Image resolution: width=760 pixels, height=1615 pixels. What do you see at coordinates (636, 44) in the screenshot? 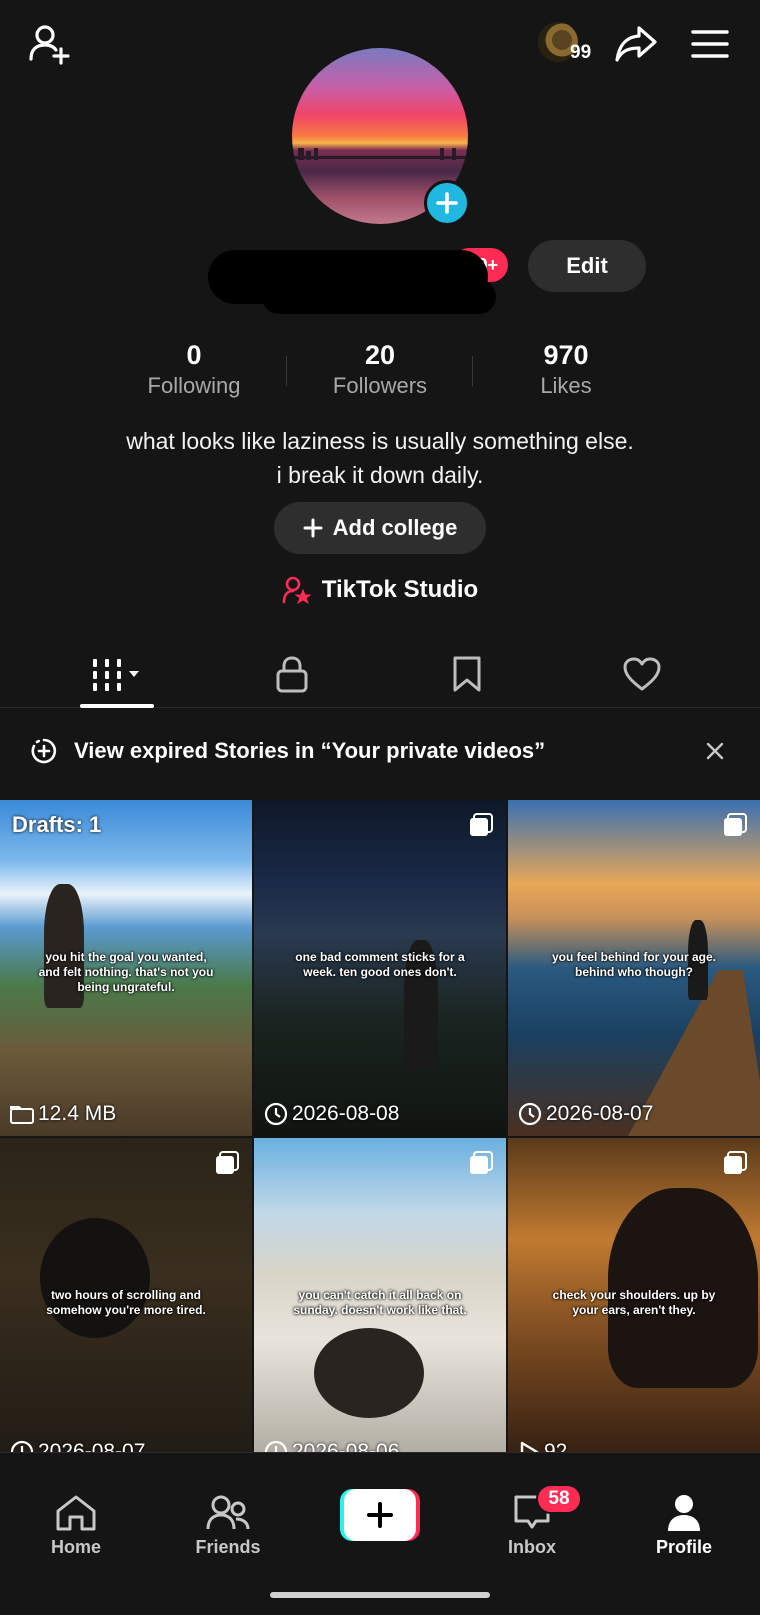
I see `share-icon` at bounding box center [636, 44].